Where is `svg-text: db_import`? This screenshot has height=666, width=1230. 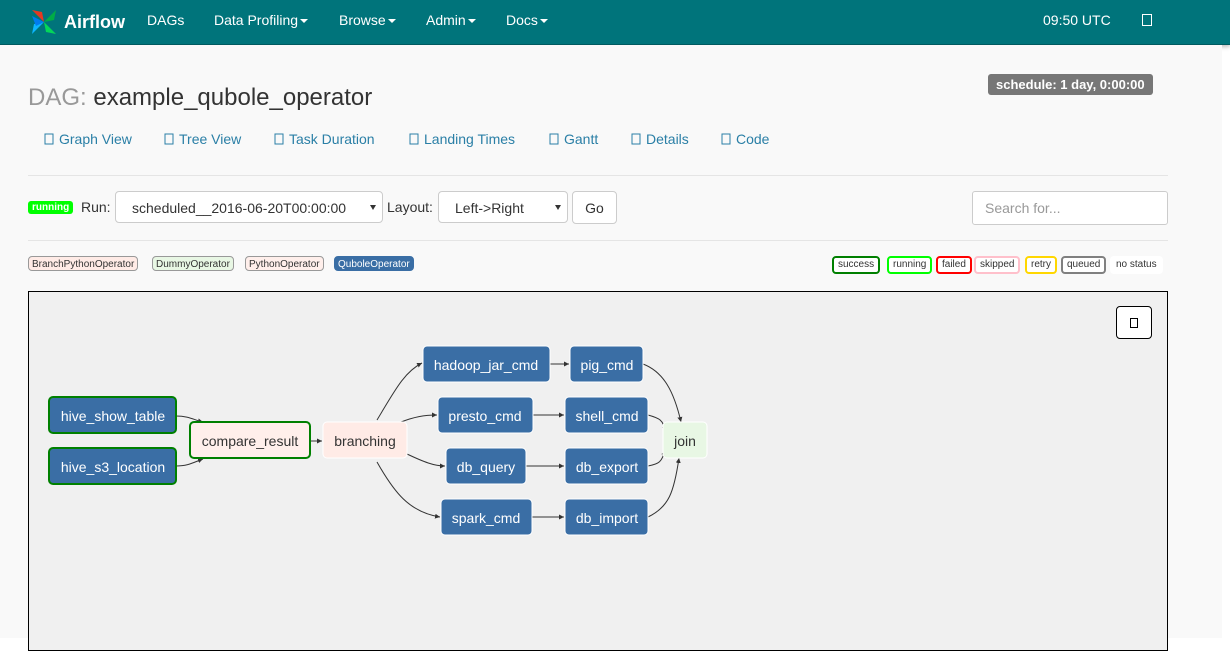
svg-text: db_import is located at coordinates (607, 518).